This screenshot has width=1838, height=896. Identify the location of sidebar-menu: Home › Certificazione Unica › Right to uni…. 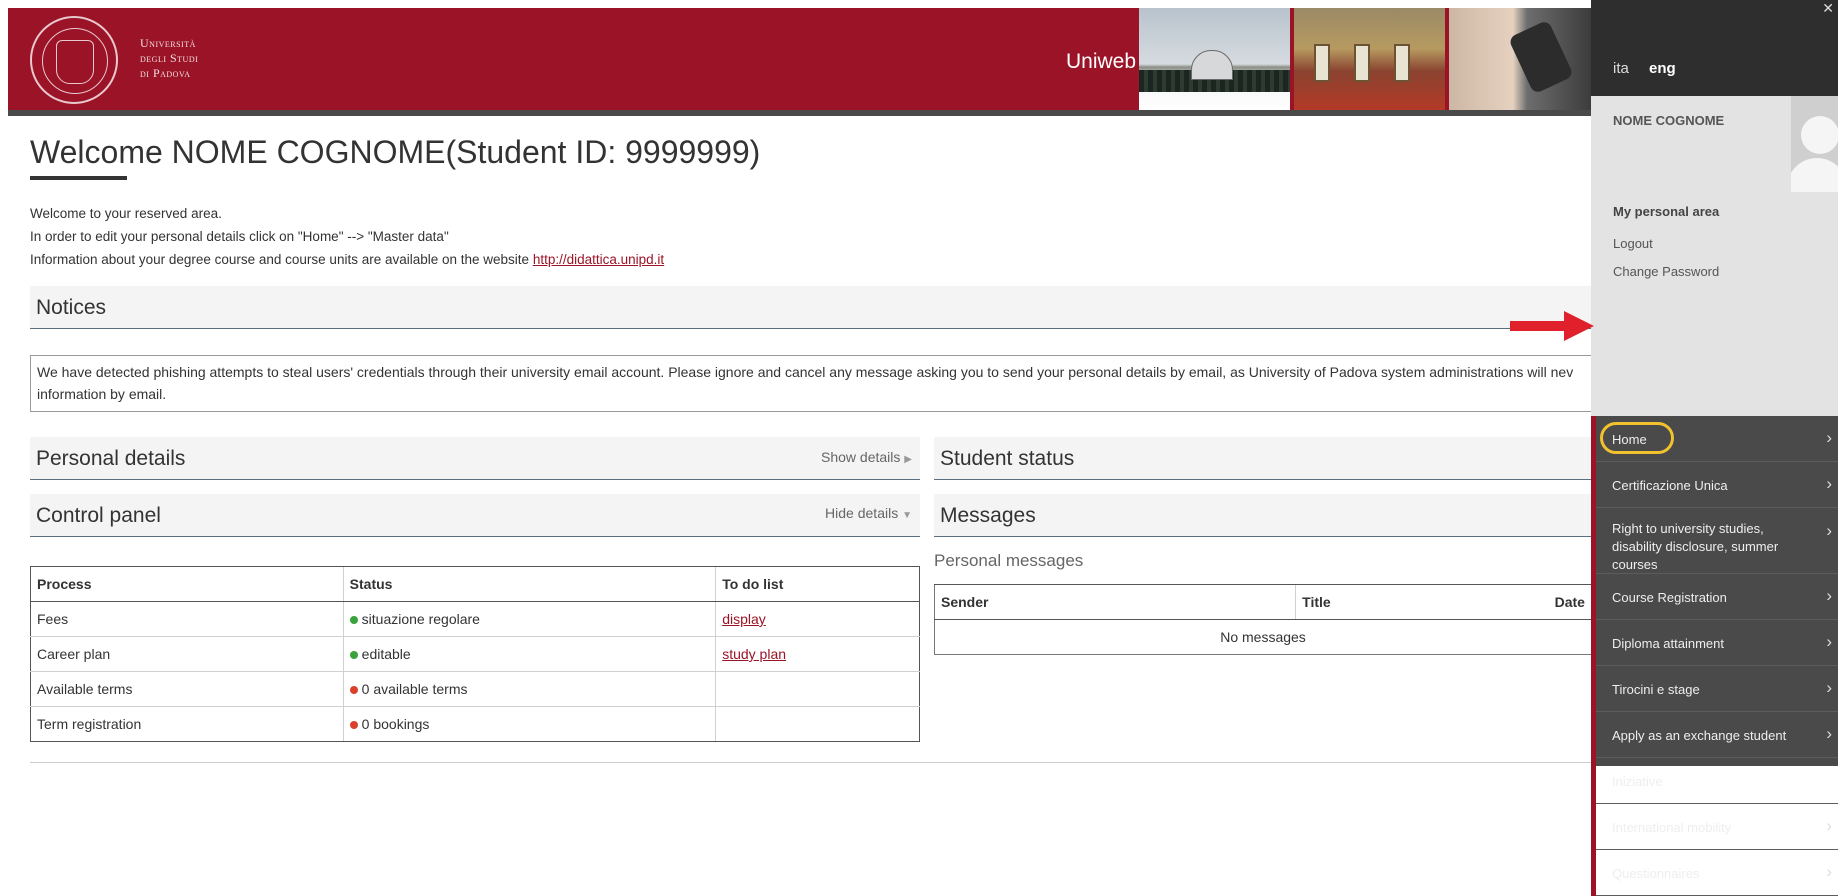
(1714, 656).